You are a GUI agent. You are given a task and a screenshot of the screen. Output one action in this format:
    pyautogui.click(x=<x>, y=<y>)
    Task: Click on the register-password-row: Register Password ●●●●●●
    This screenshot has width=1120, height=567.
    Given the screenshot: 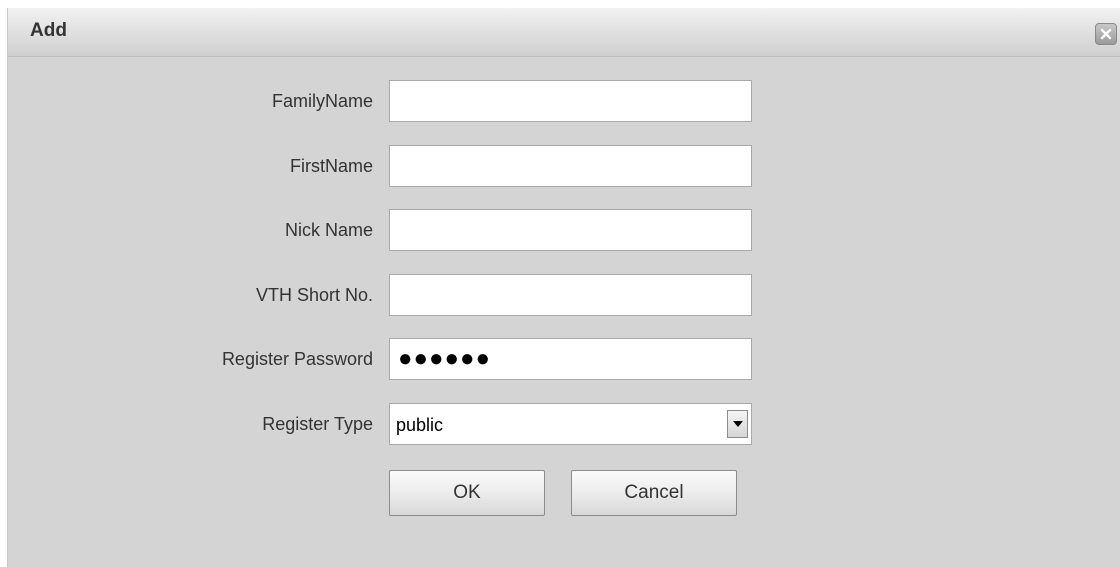 What is the action you would take?
    pyautogui.click(x=564, y=359)
    